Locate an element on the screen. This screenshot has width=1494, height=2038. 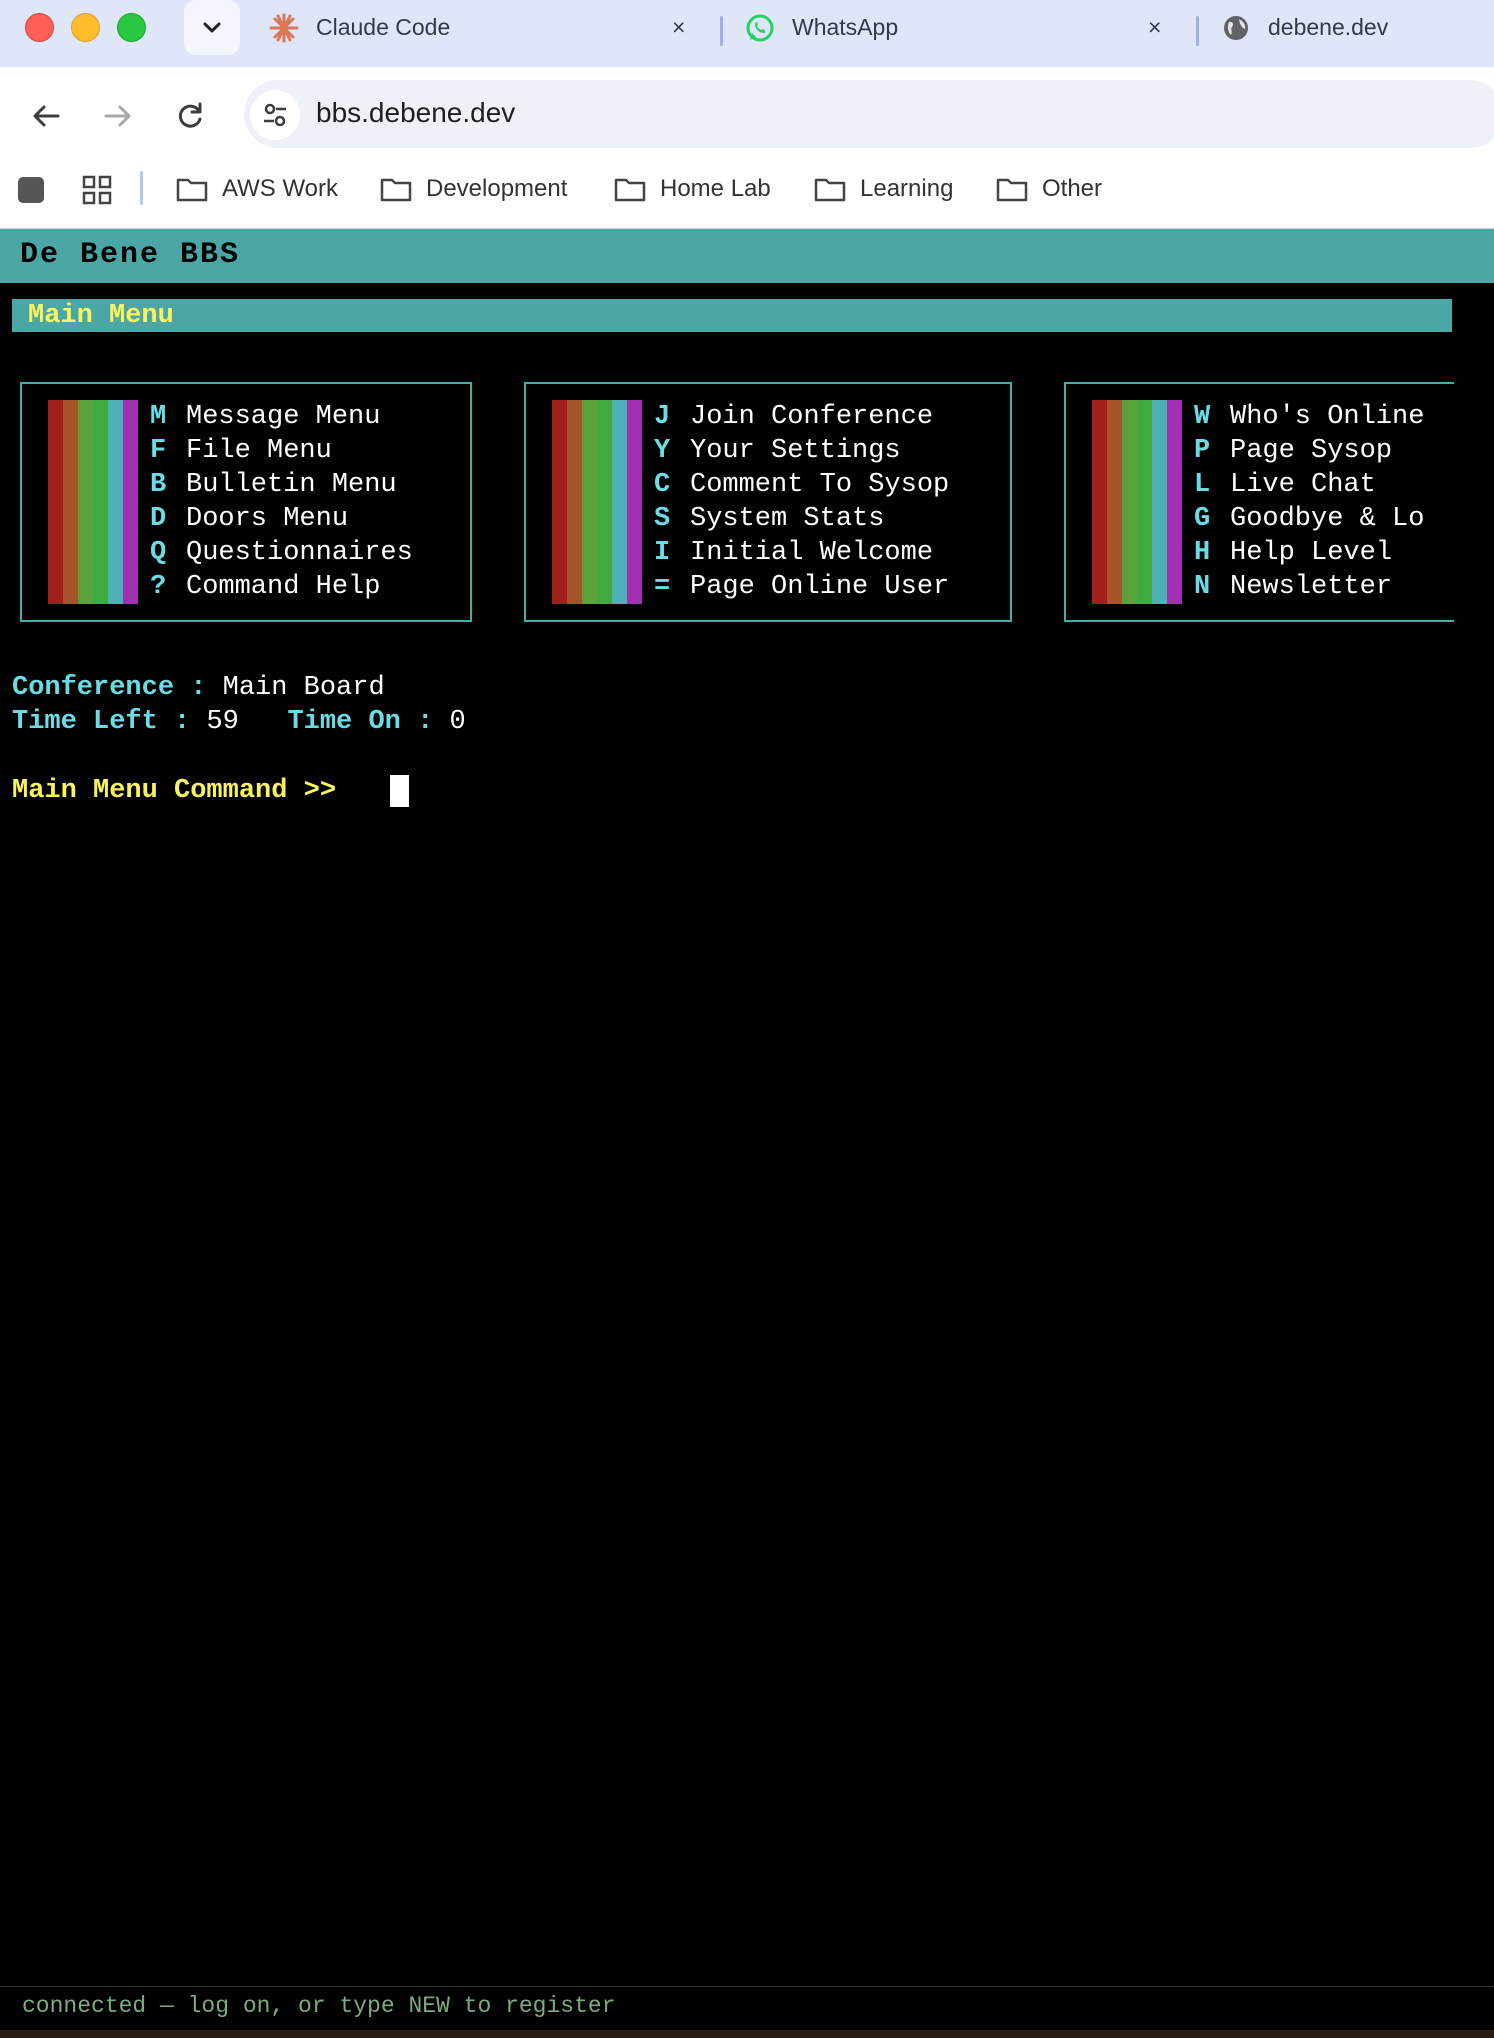
close-window-button is located at coordinates (39, 27).